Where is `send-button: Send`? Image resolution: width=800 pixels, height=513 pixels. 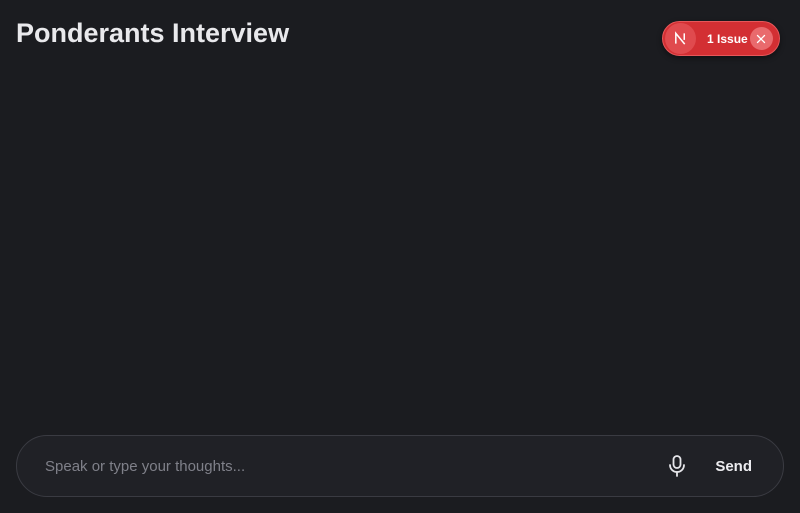
send-button: Send is located at coordinates (733, 466).